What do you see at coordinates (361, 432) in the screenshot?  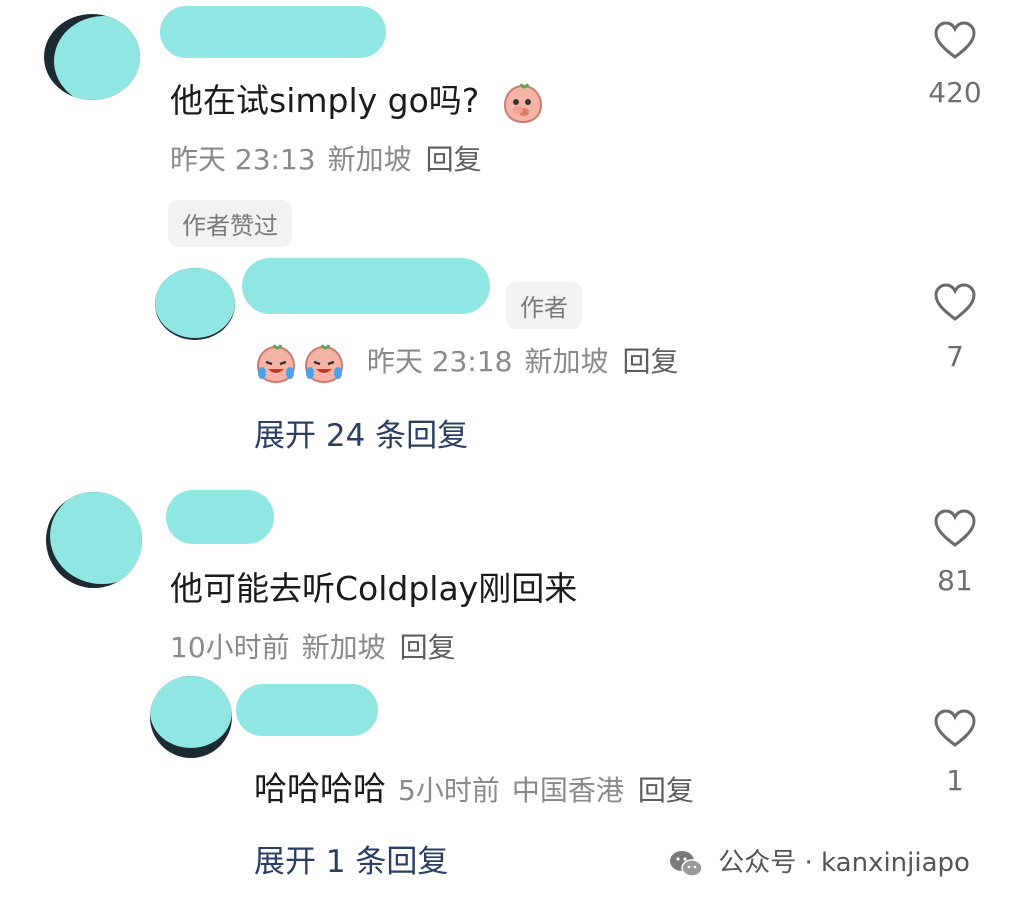 I see `expand-replies-link: 展开 24 条回复` at bounding box center [361, 432].